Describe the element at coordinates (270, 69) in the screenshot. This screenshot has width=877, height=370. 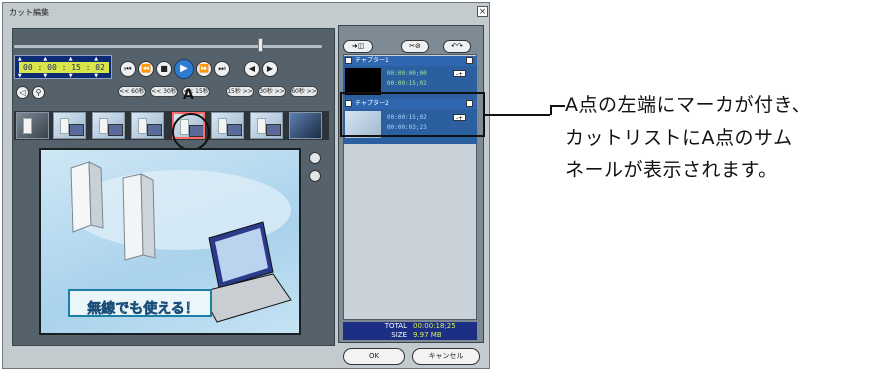
I see `next-frame-button: ▶` at that location.